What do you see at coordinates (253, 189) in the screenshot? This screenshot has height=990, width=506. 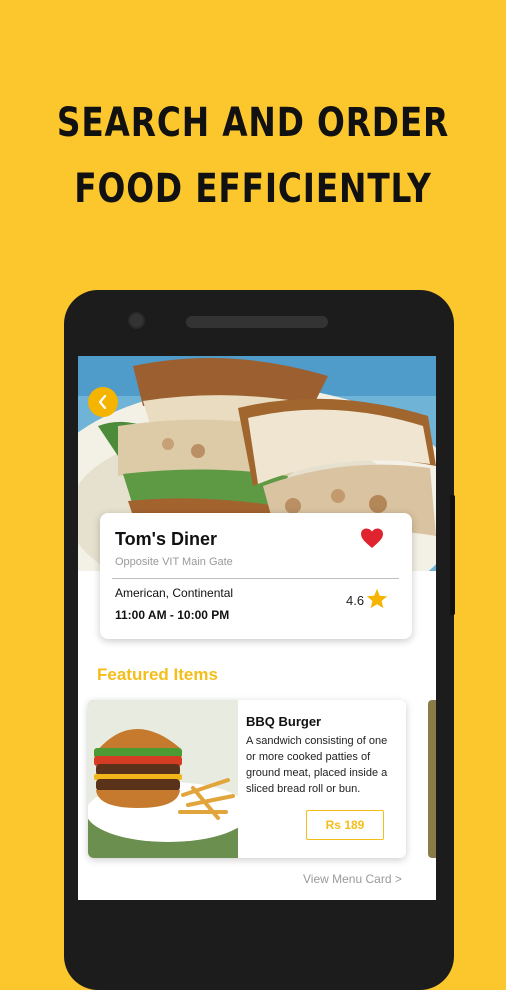 I see `promo-headline-line-2: FOOD EFFICIENTLY` at bounding box center [253, 189].